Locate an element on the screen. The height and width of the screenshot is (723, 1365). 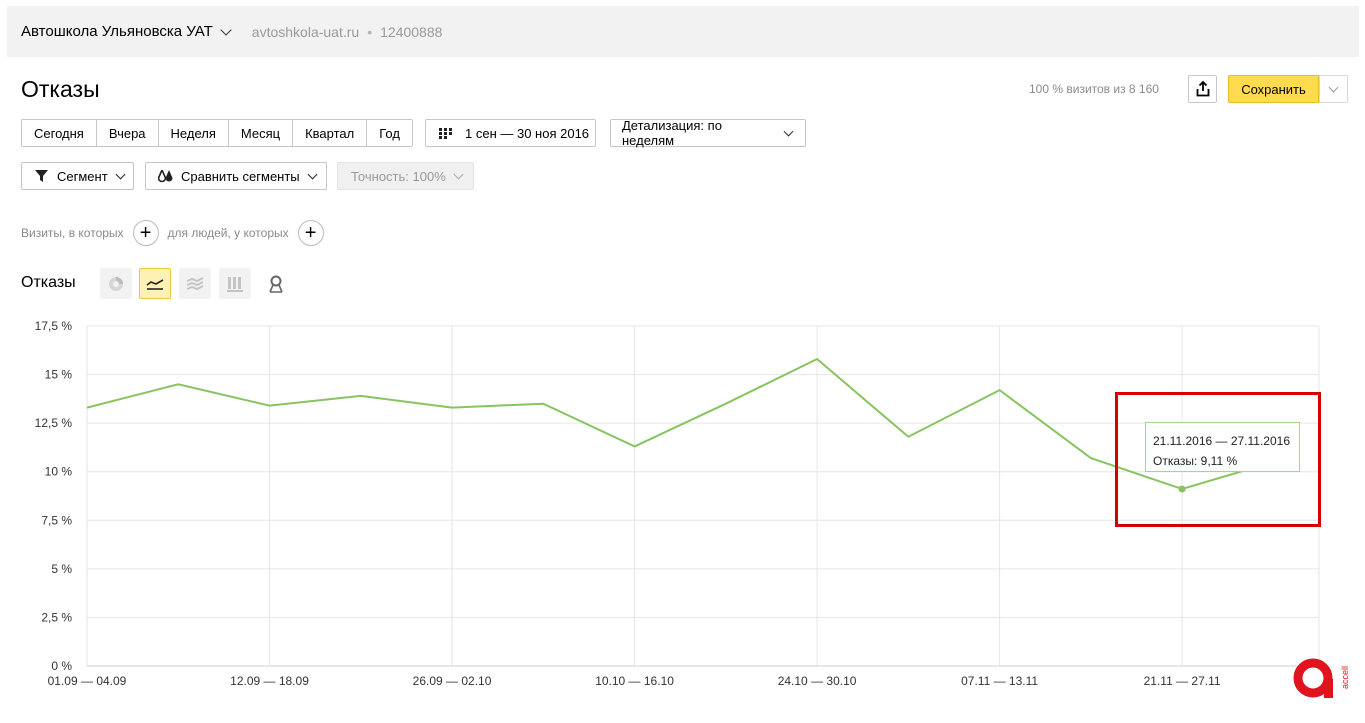
y-tick-label: 12,5 % is located at coordinates (54, 423).